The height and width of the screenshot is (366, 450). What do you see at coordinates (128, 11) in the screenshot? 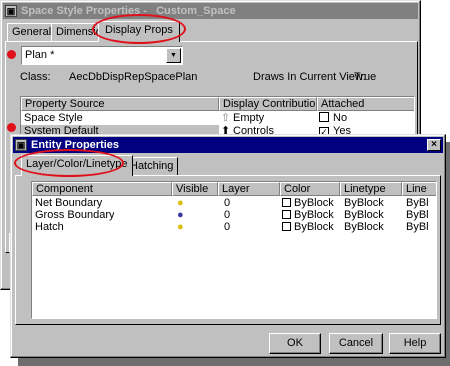
I see `space-style-title: Space Style Properties - _Custom_Space` at bounding box center [128, 11].